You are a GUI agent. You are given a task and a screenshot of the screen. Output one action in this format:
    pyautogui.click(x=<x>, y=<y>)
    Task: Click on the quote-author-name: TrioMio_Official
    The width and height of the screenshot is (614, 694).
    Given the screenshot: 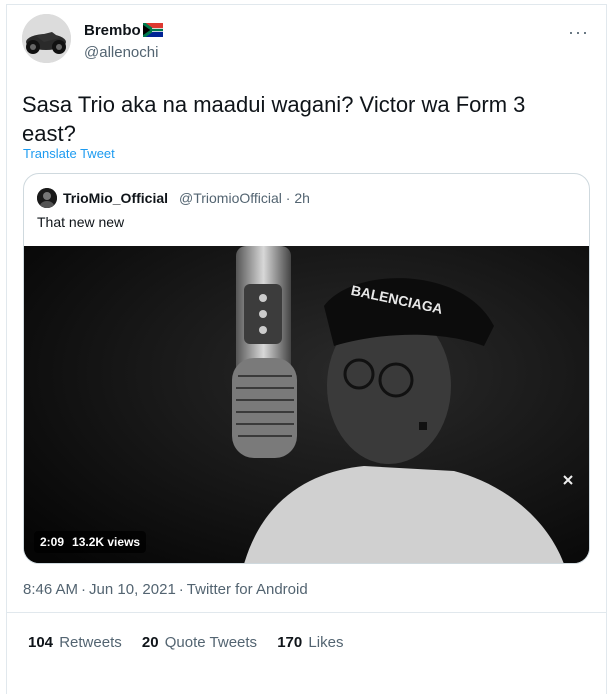 What is the action you would take?
    pyautogui.click(x=116, y=198)
    